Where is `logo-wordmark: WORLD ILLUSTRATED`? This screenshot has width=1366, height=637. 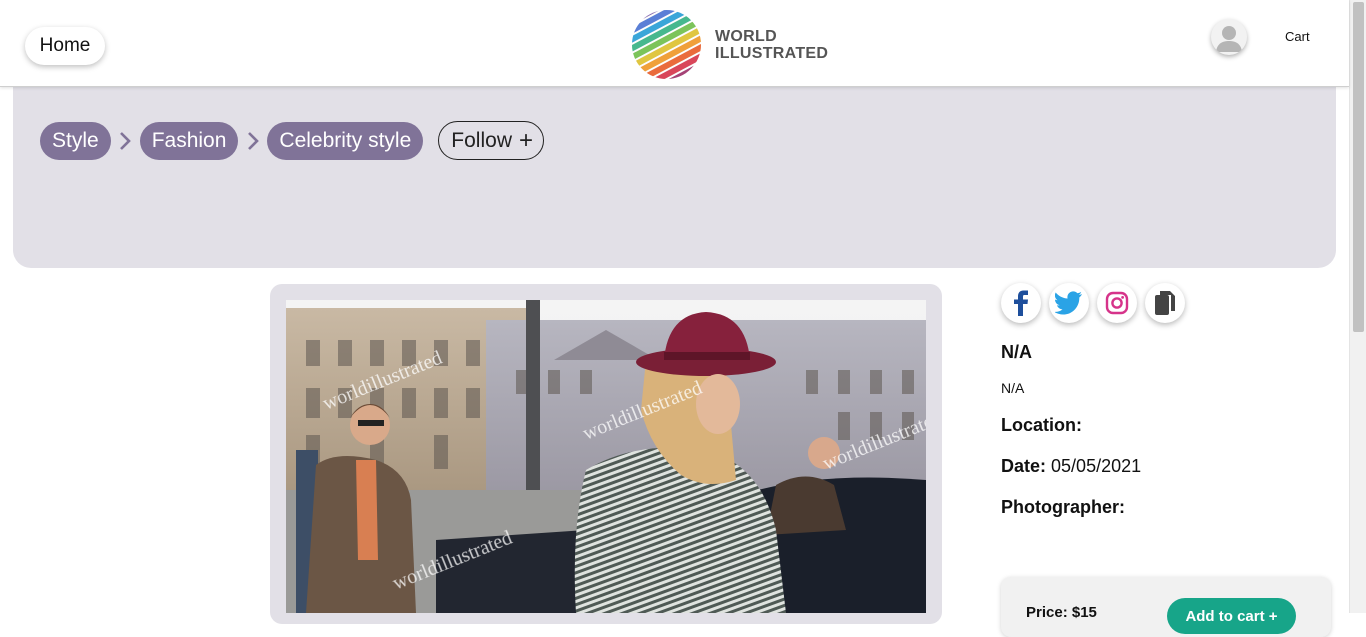
logo-wordmark: WORLD ILLUSTRATED is located at coordinates (771, 45).